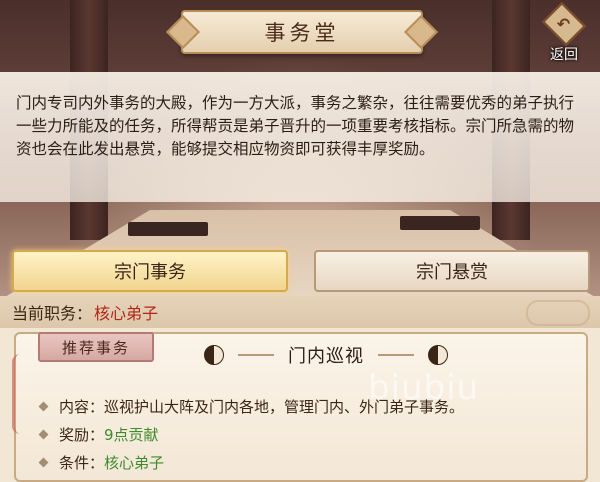 The image size is (600, 482). Describe the element at coordinates (134, 462) in the screenshot. I see `condition-value: 核心弟子` at that location.